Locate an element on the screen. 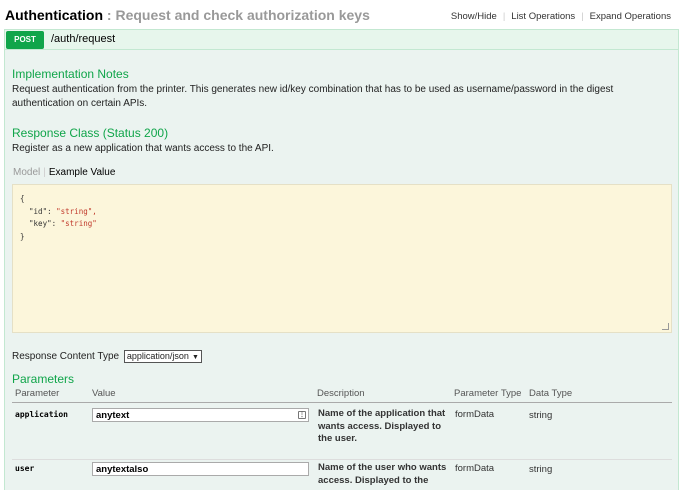 This screenshot has height=490, width=683. column-header-description: Description is located at coordinates (341, 393).